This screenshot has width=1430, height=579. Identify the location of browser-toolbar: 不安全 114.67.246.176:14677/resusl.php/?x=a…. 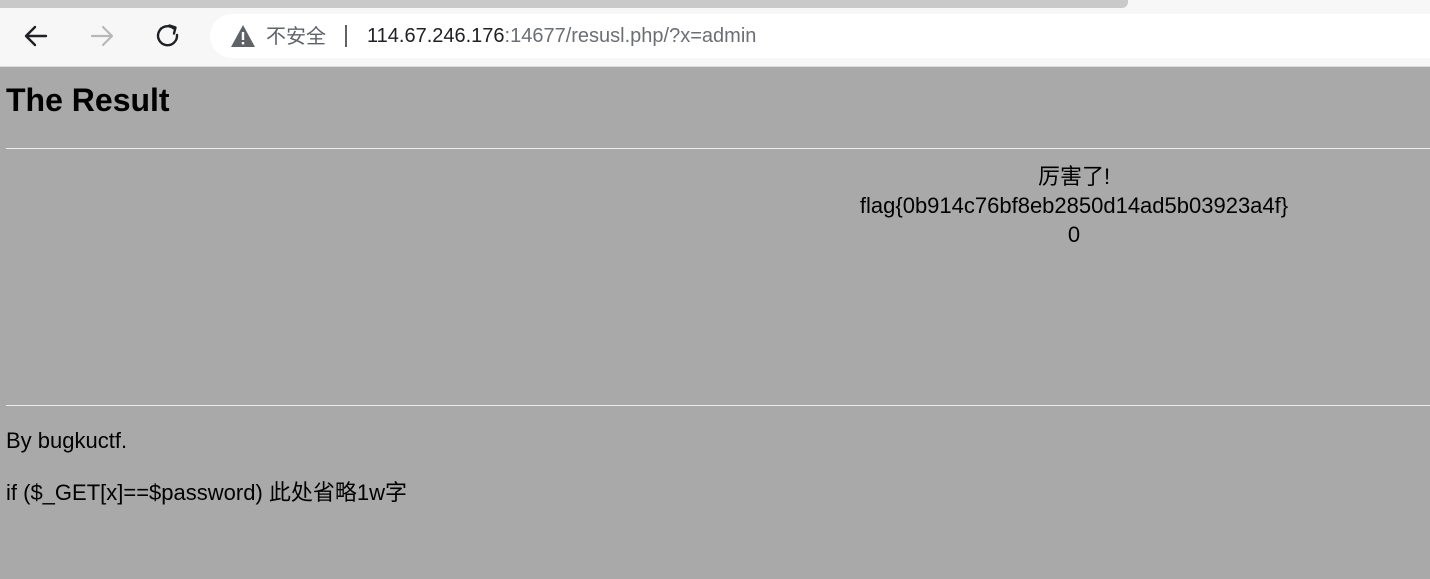
(715, 33).